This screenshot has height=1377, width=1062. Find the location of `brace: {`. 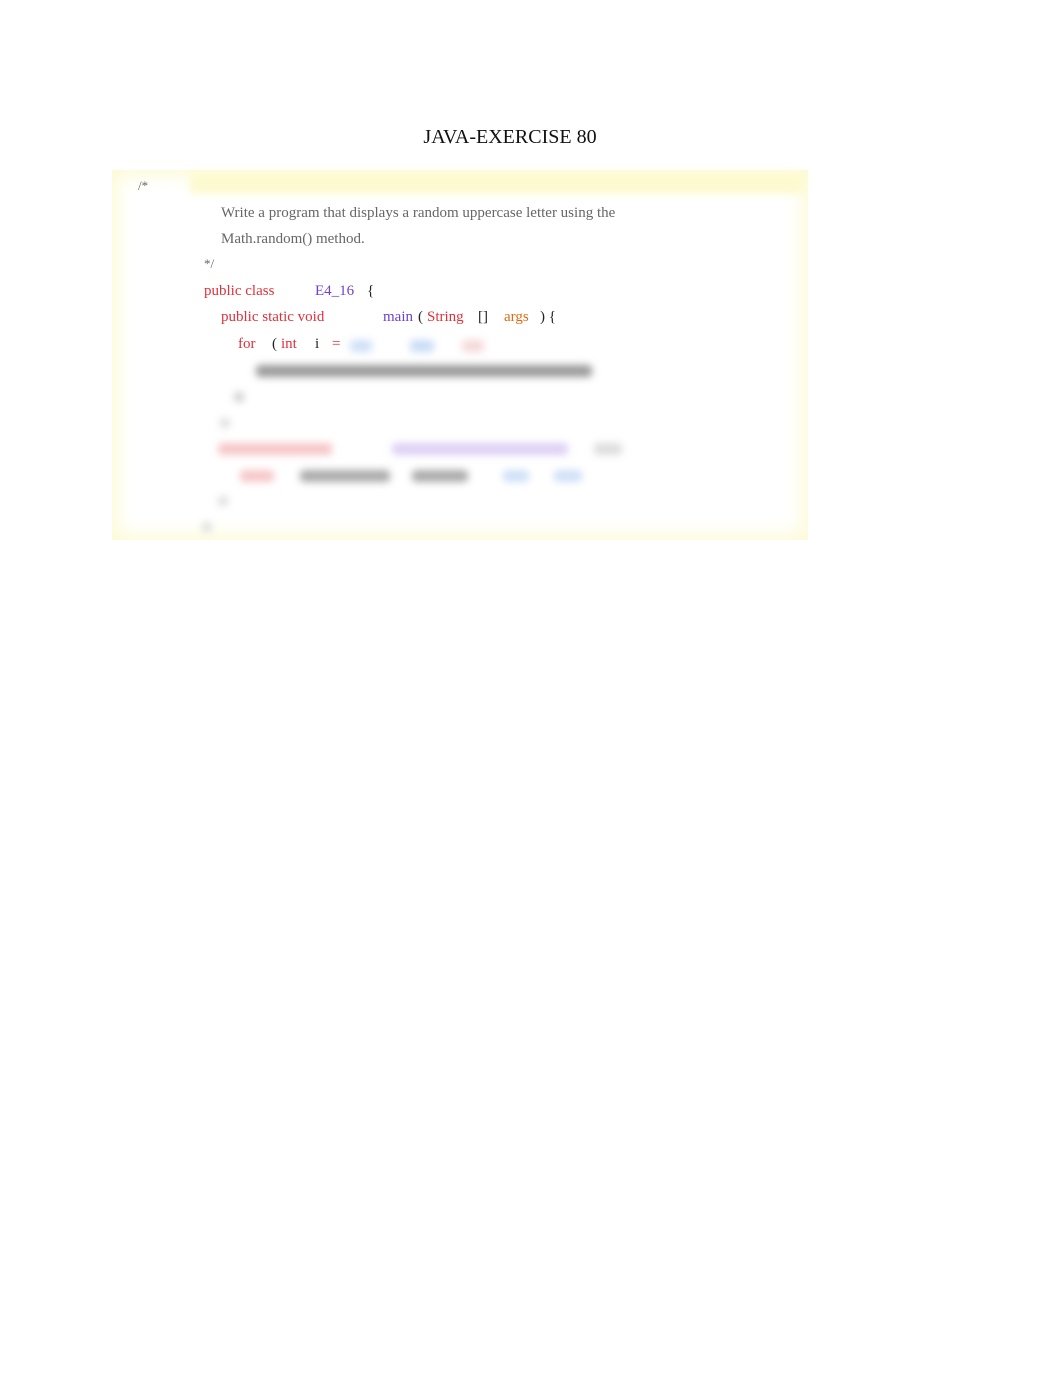

brace: { is located at coordinates (371, 291).